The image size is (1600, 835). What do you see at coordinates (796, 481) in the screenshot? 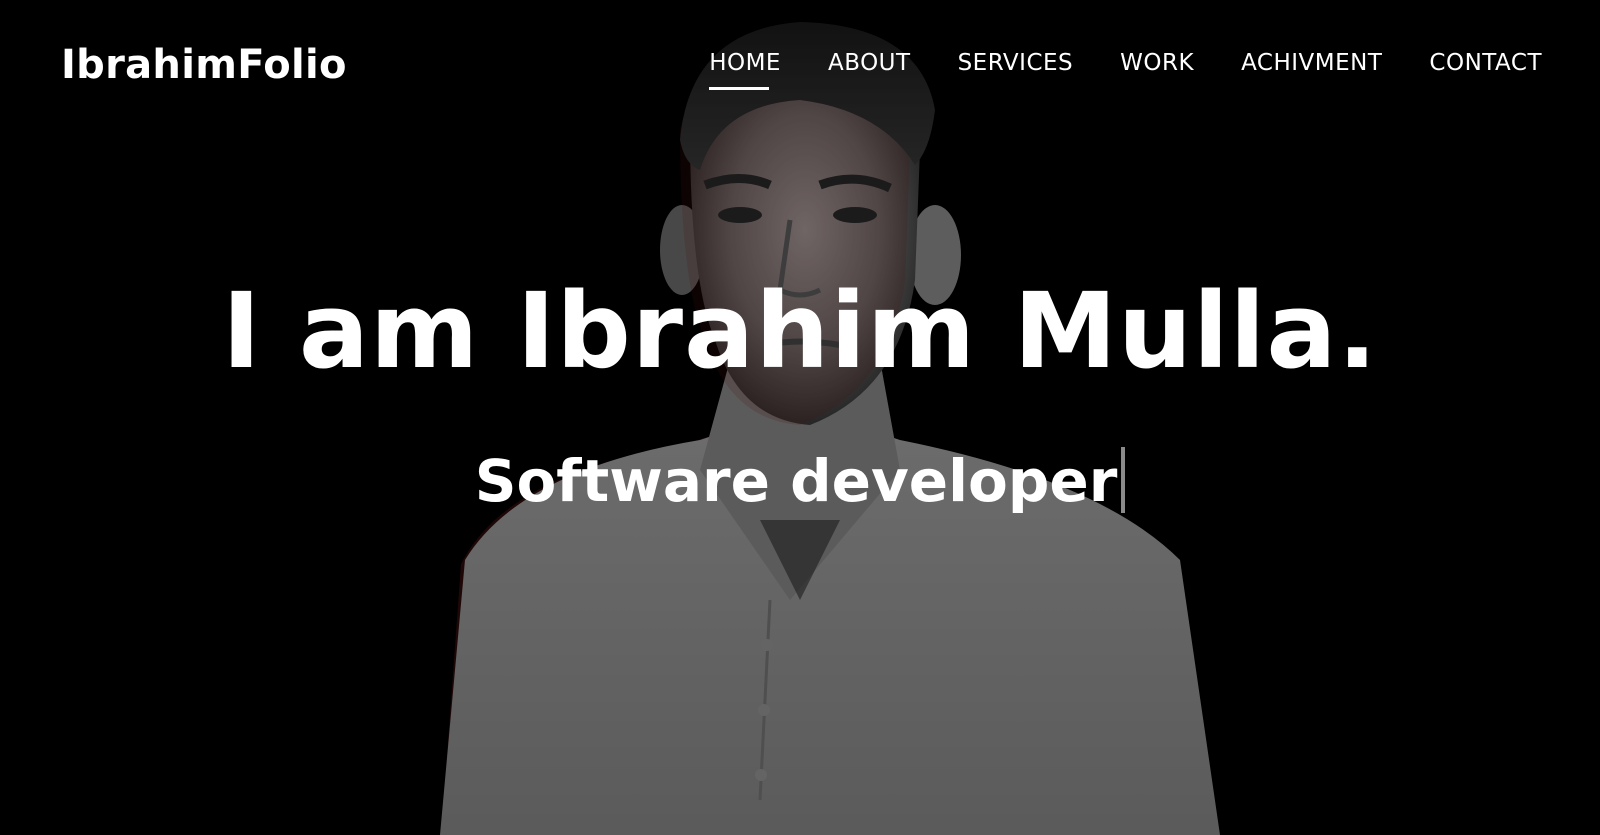
I see `hero-subtitle: Software developer` at bounding box center [796, 481].